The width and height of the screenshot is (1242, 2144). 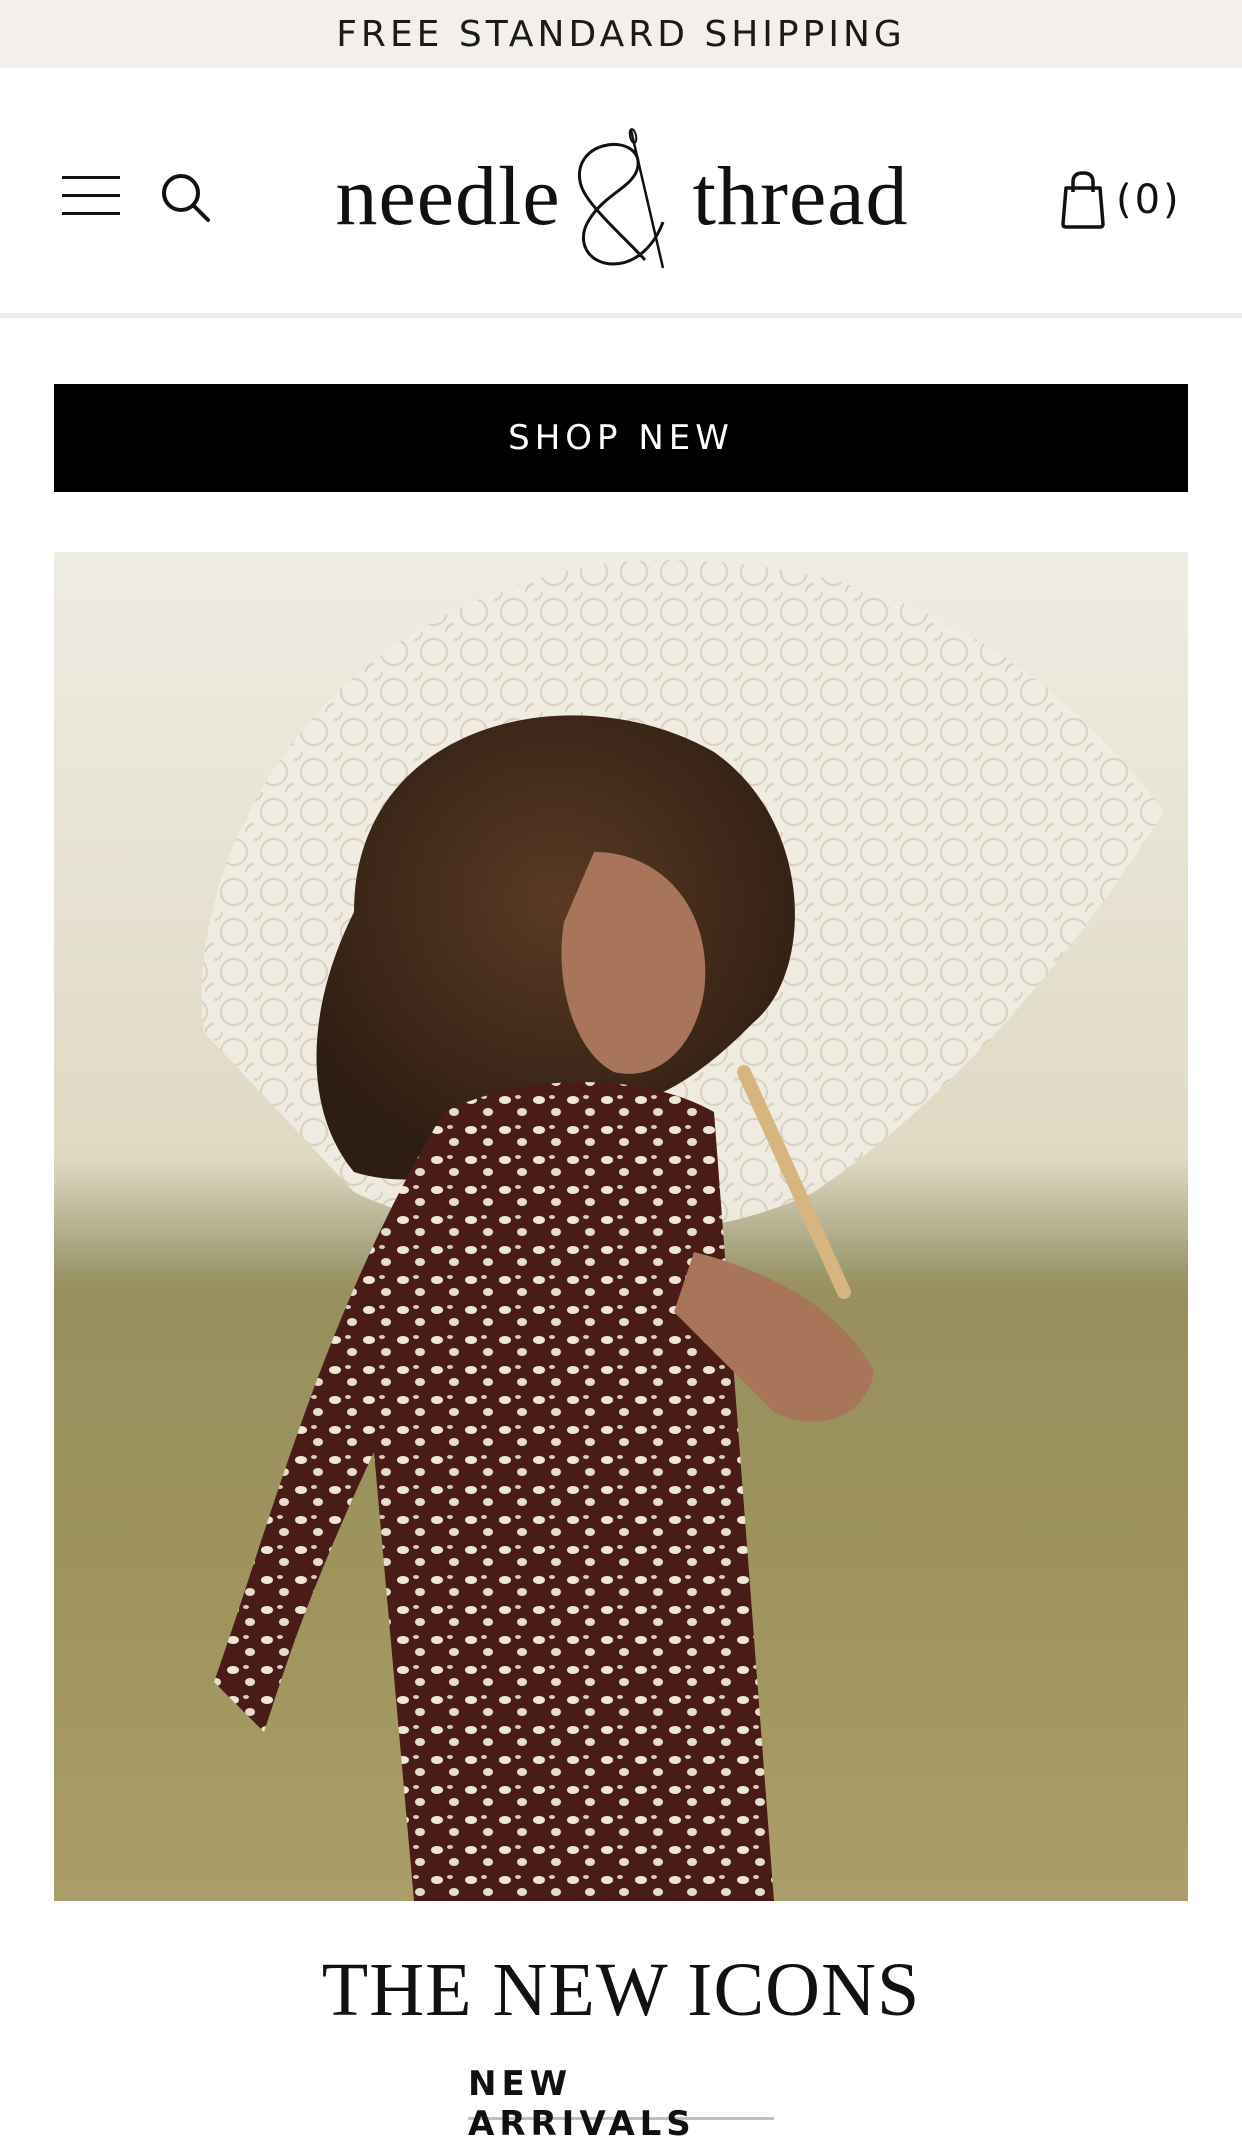 I want to click on promo-text: FREE STANDARD SHIPPING, so click(x=621, y=34).